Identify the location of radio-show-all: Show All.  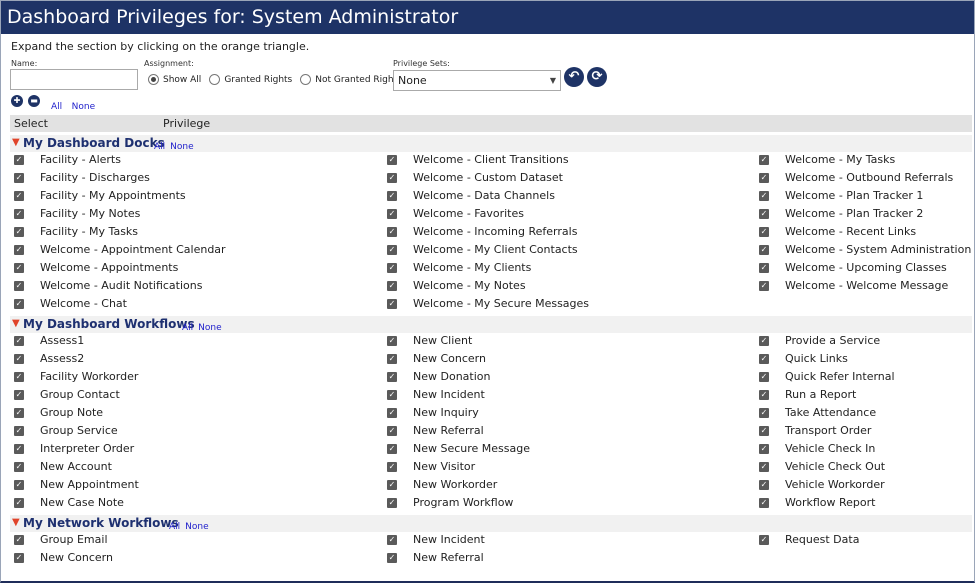
(174, 79).